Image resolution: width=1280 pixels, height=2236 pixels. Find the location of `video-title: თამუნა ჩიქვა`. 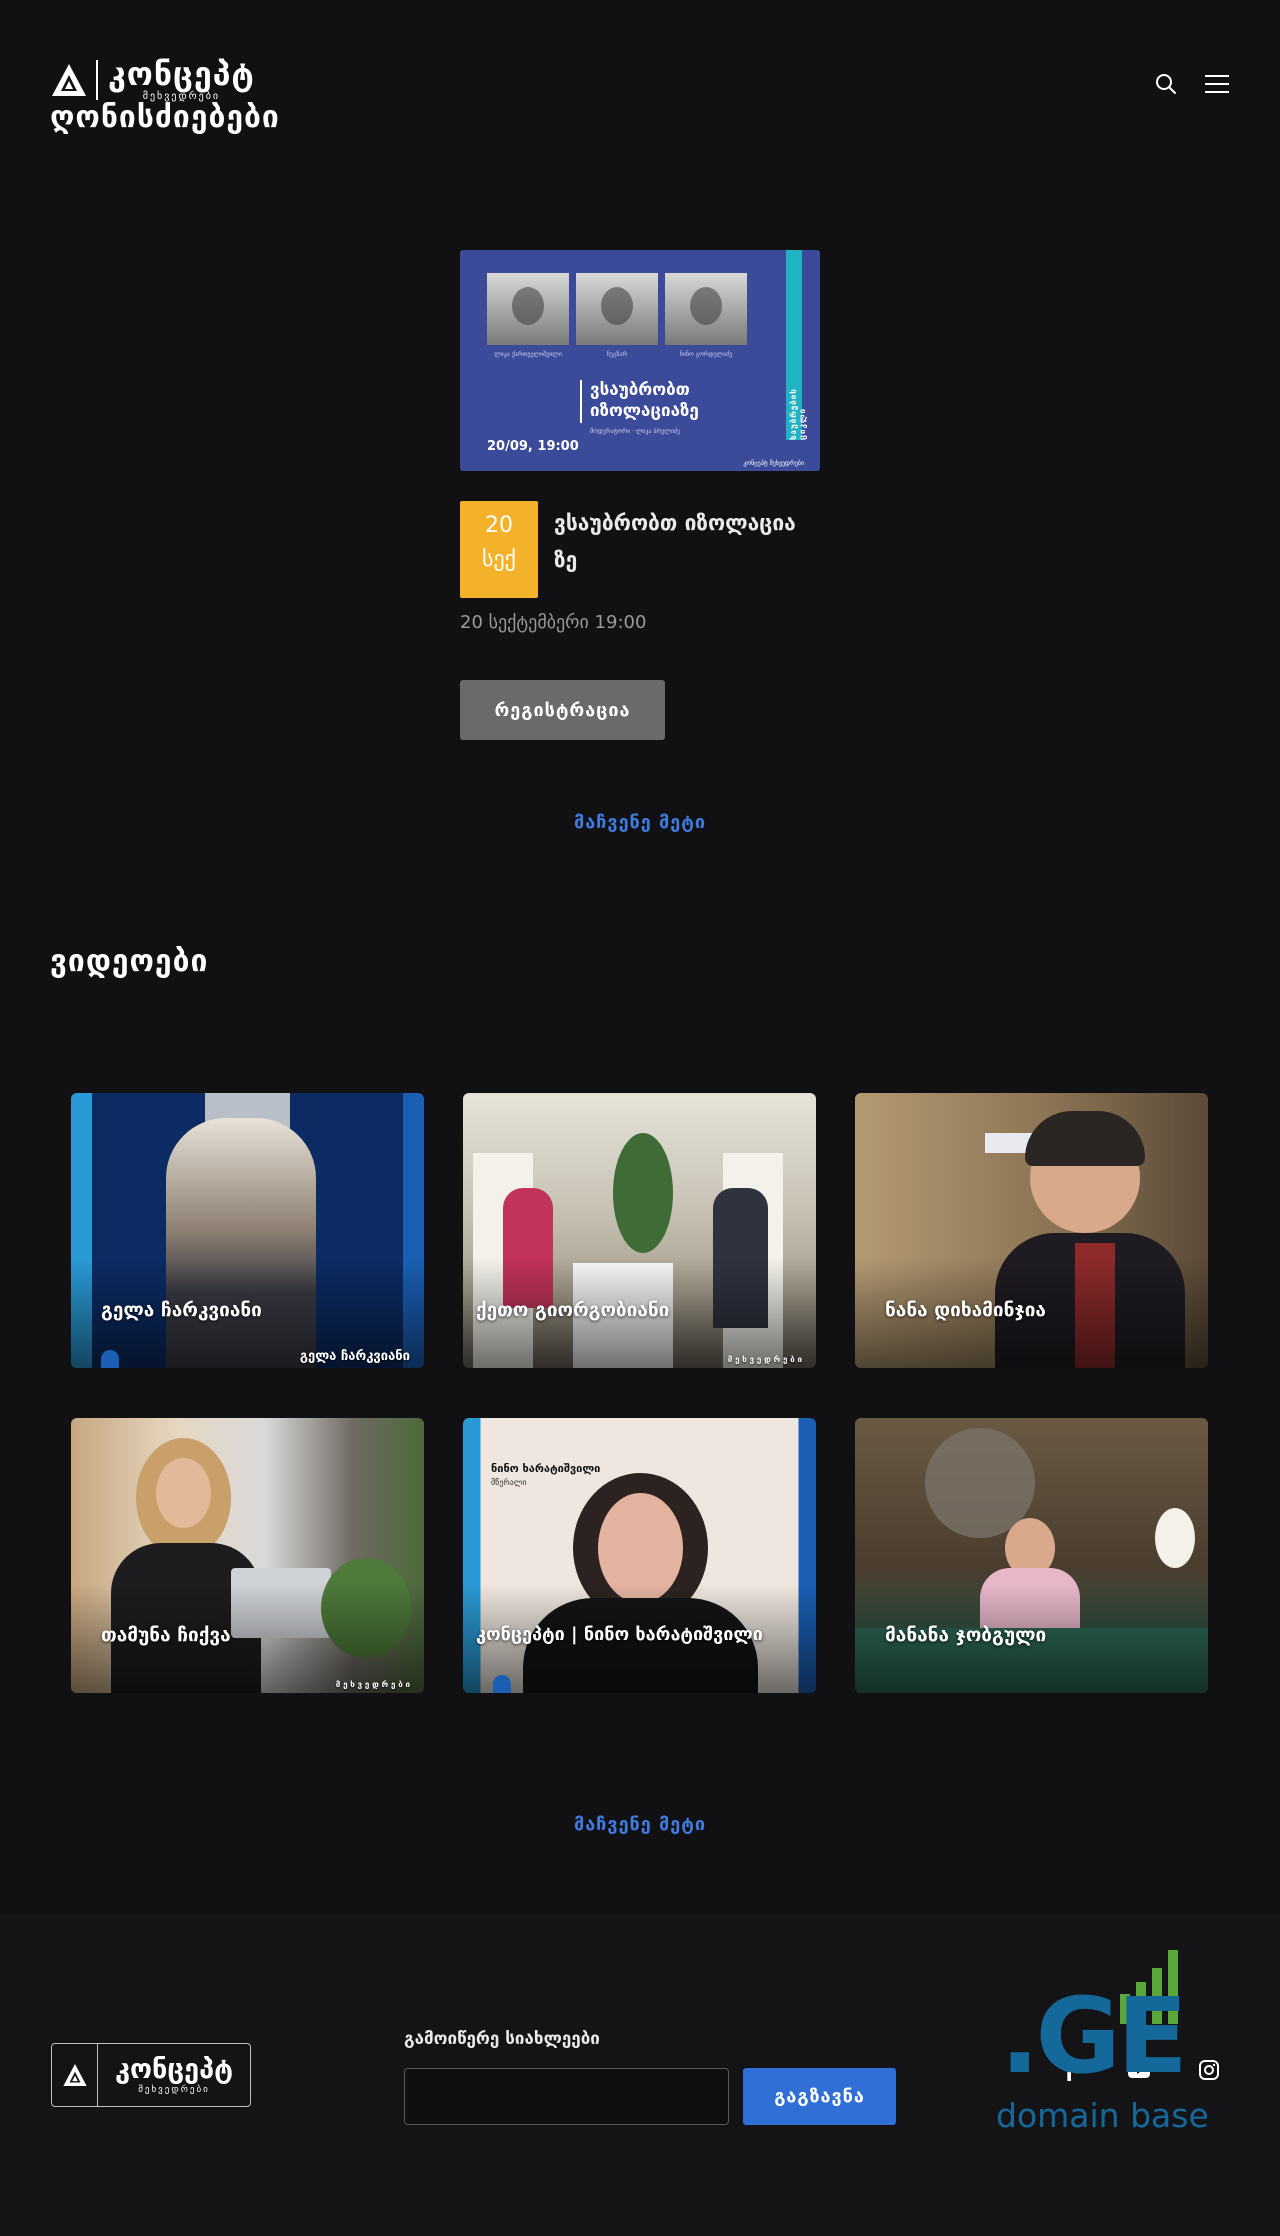

video-title: თამუნა ჩიქვა is located at coordinates (166, 1635).